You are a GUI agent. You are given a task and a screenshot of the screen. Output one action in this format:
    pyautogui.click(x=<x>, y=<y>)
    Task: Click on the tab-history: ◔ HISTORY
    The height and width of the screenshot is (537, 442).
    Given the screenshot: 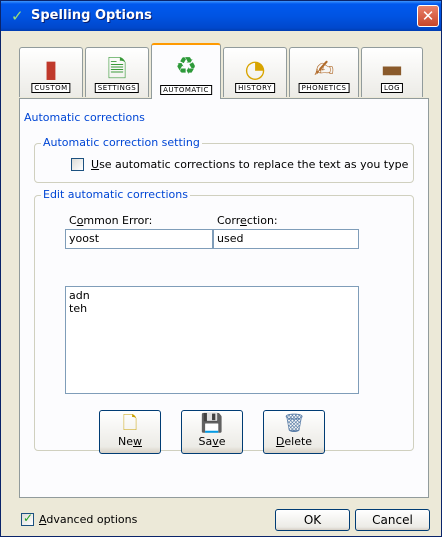 What is the action you would take?
    pyautogui.click(x=255, y=72)
    